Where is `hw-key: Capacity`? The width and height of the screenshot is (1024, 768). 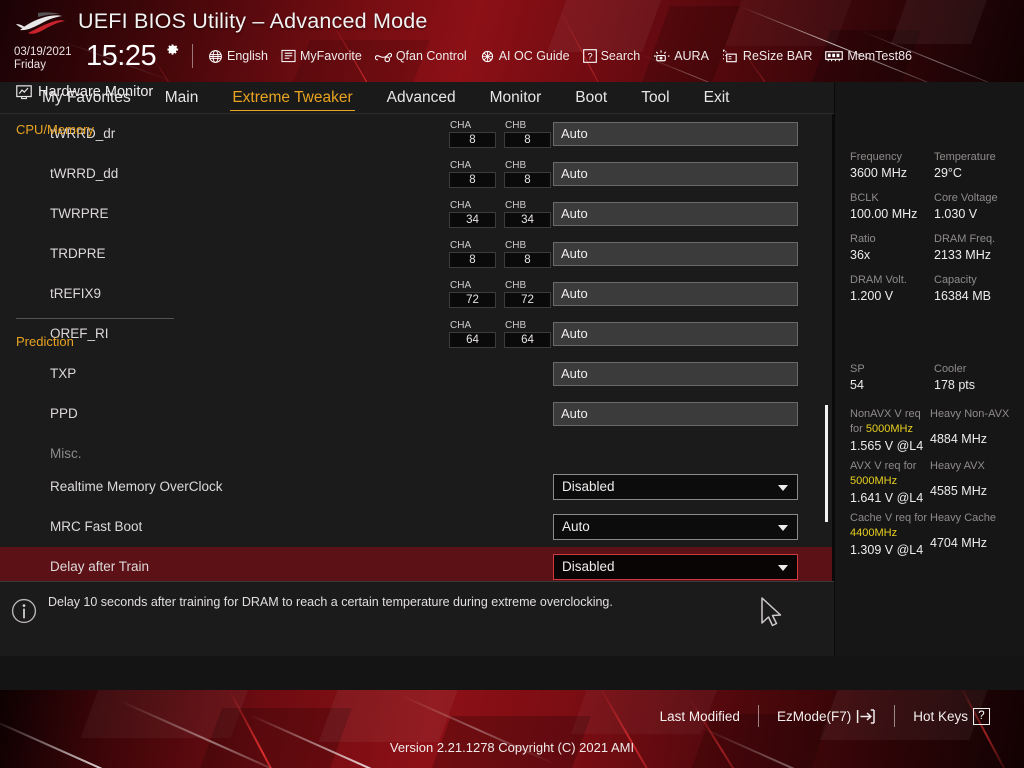 hw-key: Capacity is located at coordinates (955, 280).